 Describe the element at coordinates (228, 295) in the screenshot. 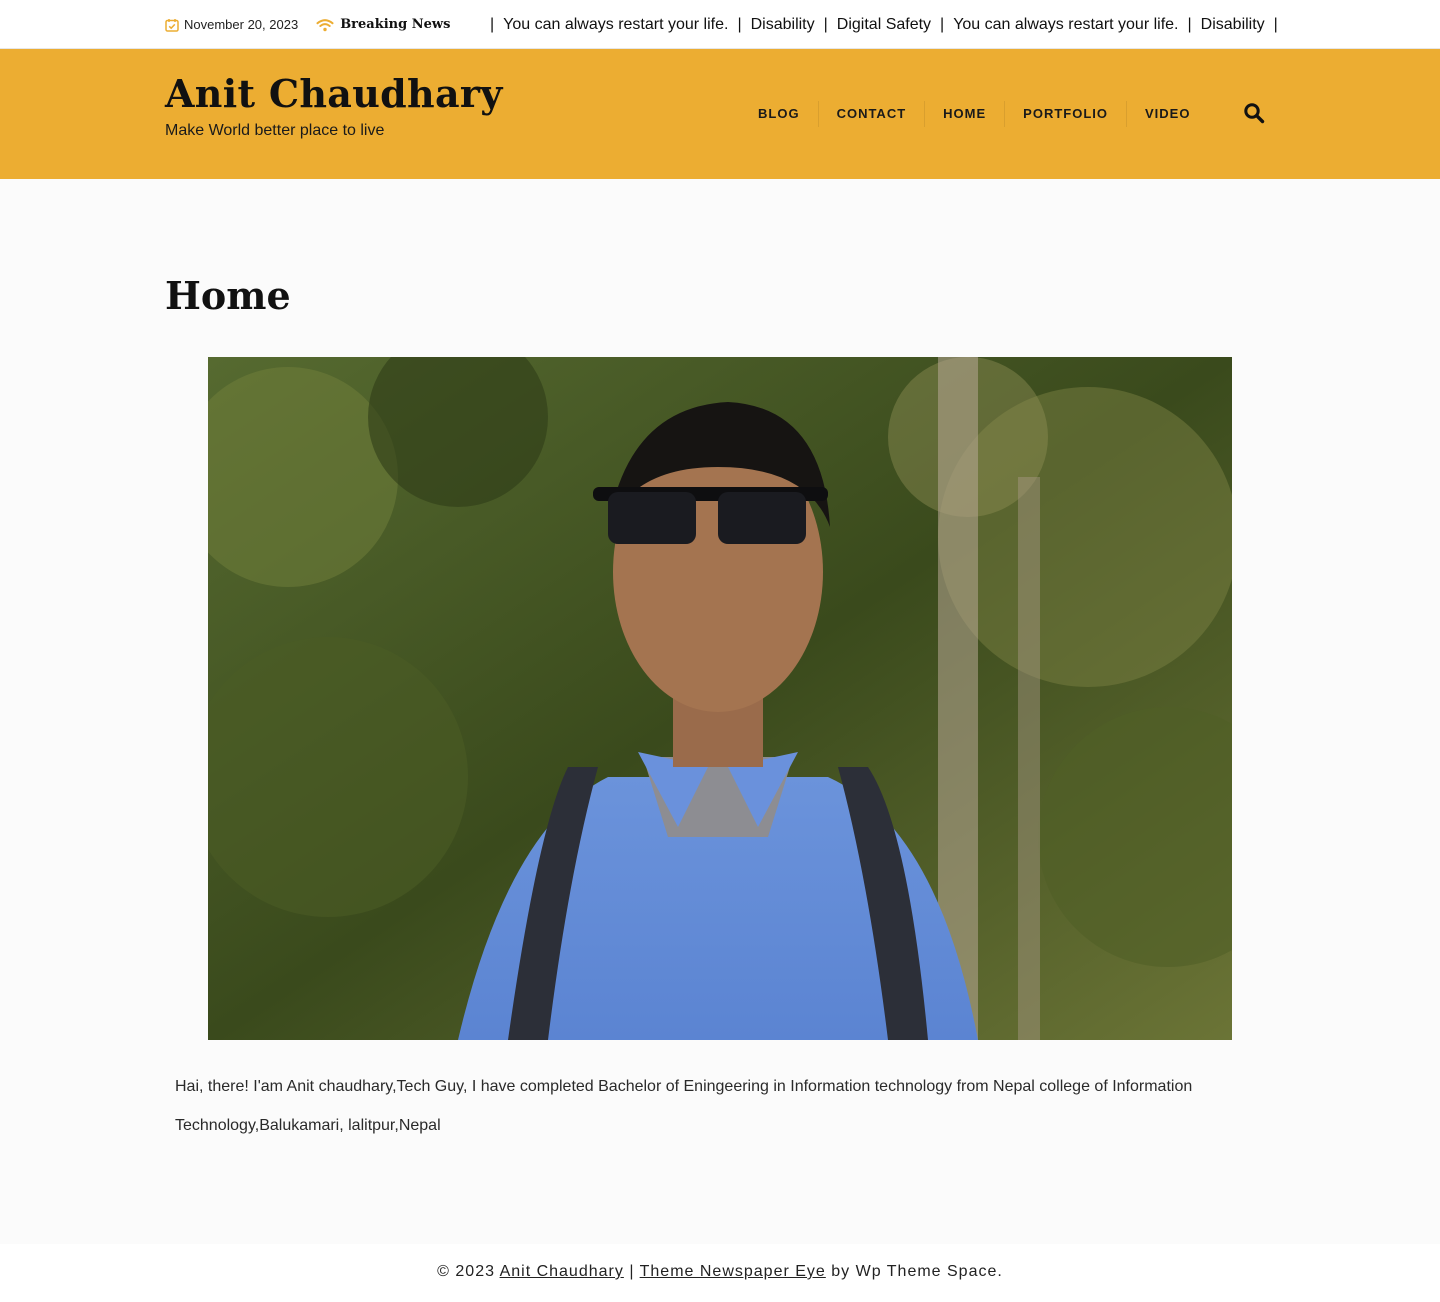

I see `page-title: Home` at that location.